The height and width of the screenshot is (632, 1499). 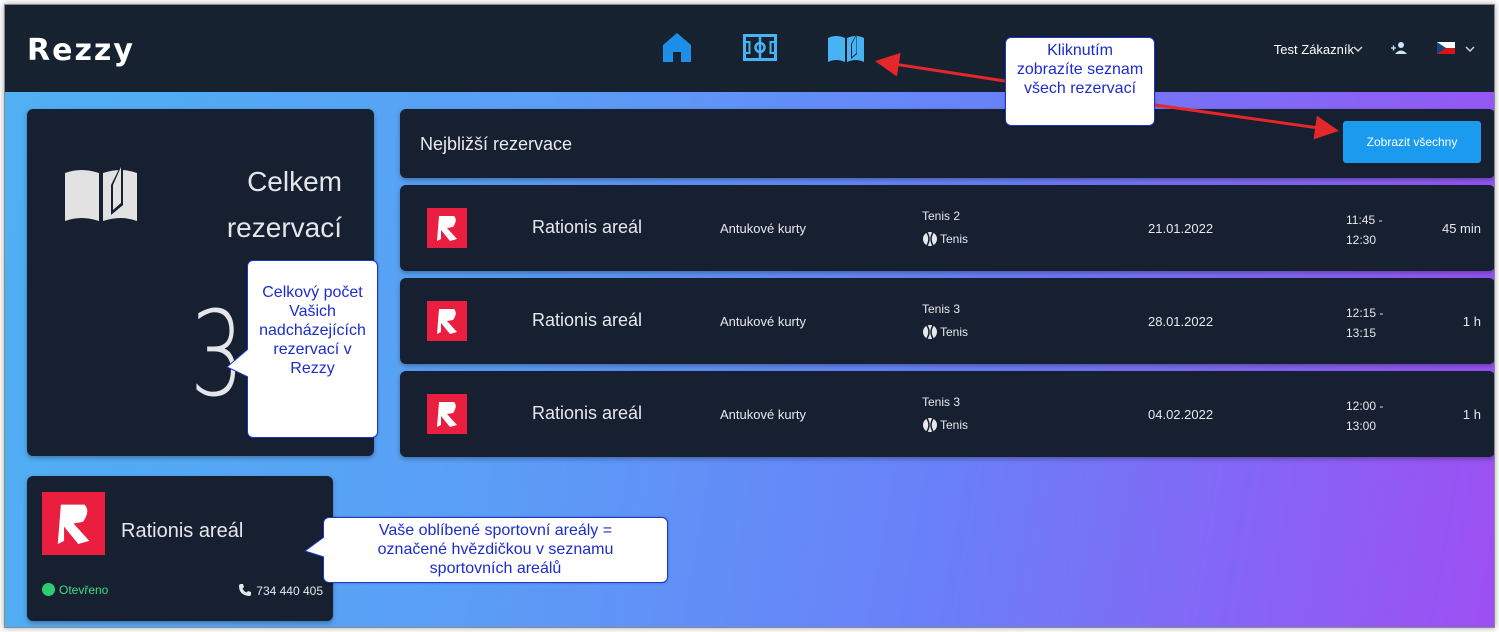 I want to click on callout-tails, so click(x=275, y=453).